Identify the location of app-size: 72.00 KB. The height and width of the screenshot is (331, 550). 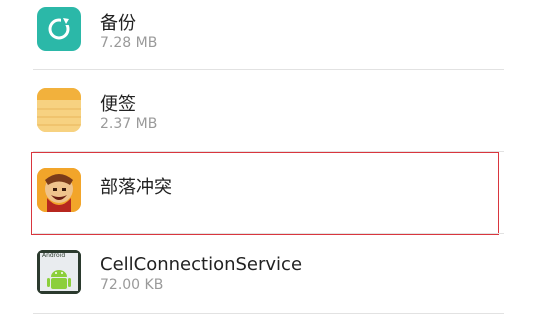
(132, 285).